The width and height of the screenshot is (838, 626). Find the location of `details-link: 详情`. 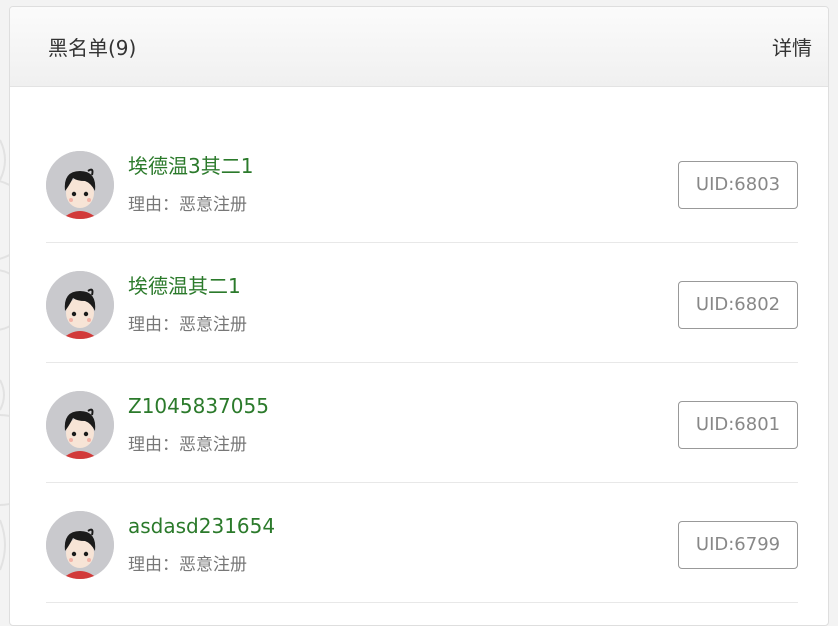

details-link: 详情 is located at coordinates (792, 46).